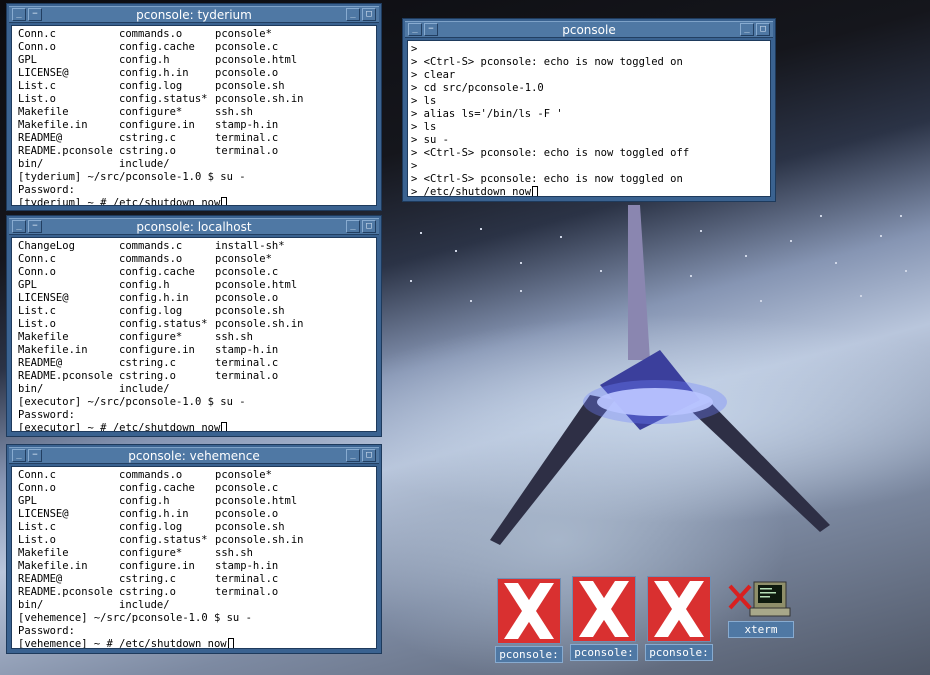 Image resolution: width=930 pixels, height=675 pixels. I want to click on desktop-icon-pconsole-3: pconsole:, so click(679, 619).